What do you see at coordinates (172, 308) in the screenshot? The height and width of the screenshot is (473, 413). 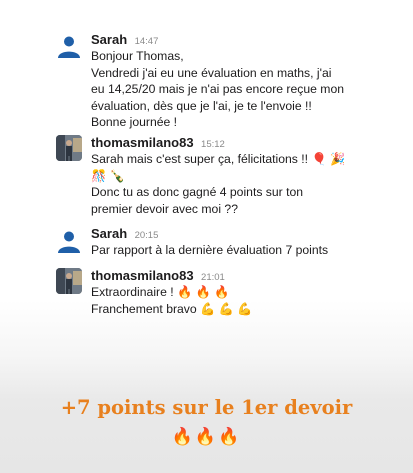 I see `message-line: Franchement bravo 💪 💪 💪` at bounding box center [172, 308].